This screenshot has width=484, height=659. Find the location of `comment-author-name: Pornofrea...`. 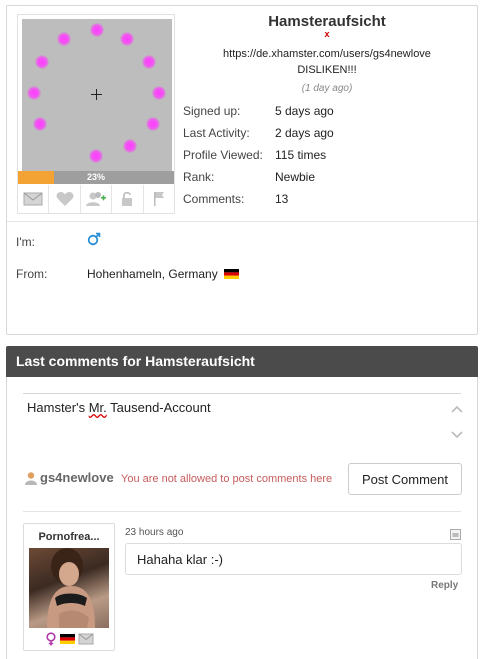

comment-author-name: Pornofrea... is located at coordinates (69, 537).